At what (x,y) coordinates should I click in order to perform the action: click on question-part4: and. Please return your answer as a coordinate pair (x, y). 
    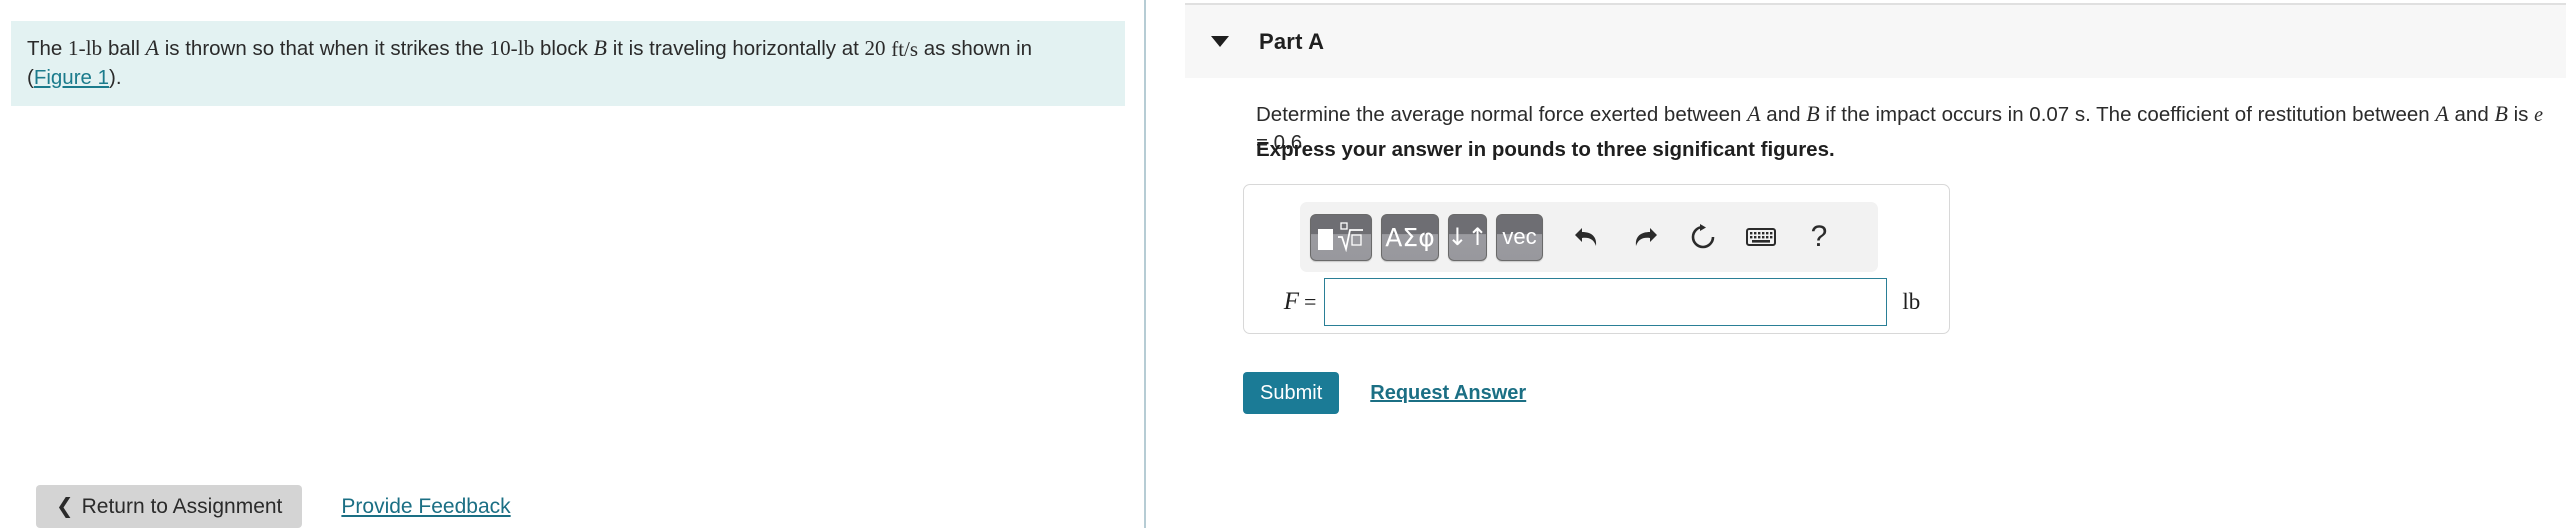
    Looking at the image, I should click on (2471, 114).